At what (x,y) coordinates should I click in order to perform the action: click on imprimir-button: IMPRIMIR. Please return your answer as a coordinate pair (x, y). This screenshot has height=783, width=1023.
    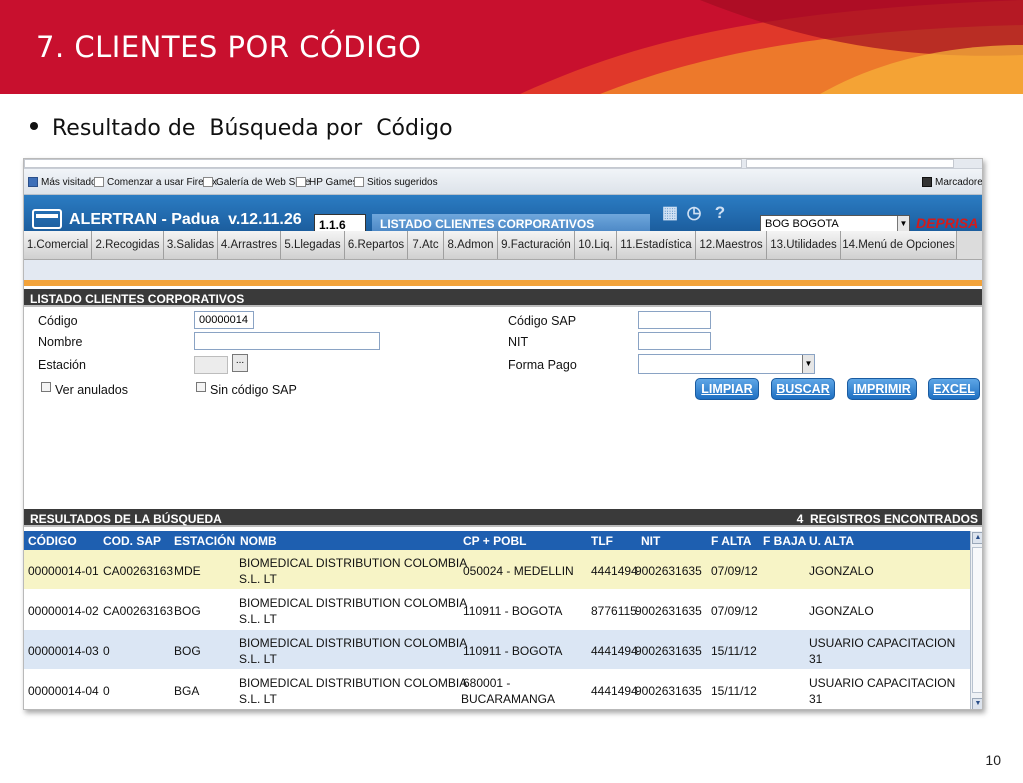
    Looking at the image, I should click on (882, 389).